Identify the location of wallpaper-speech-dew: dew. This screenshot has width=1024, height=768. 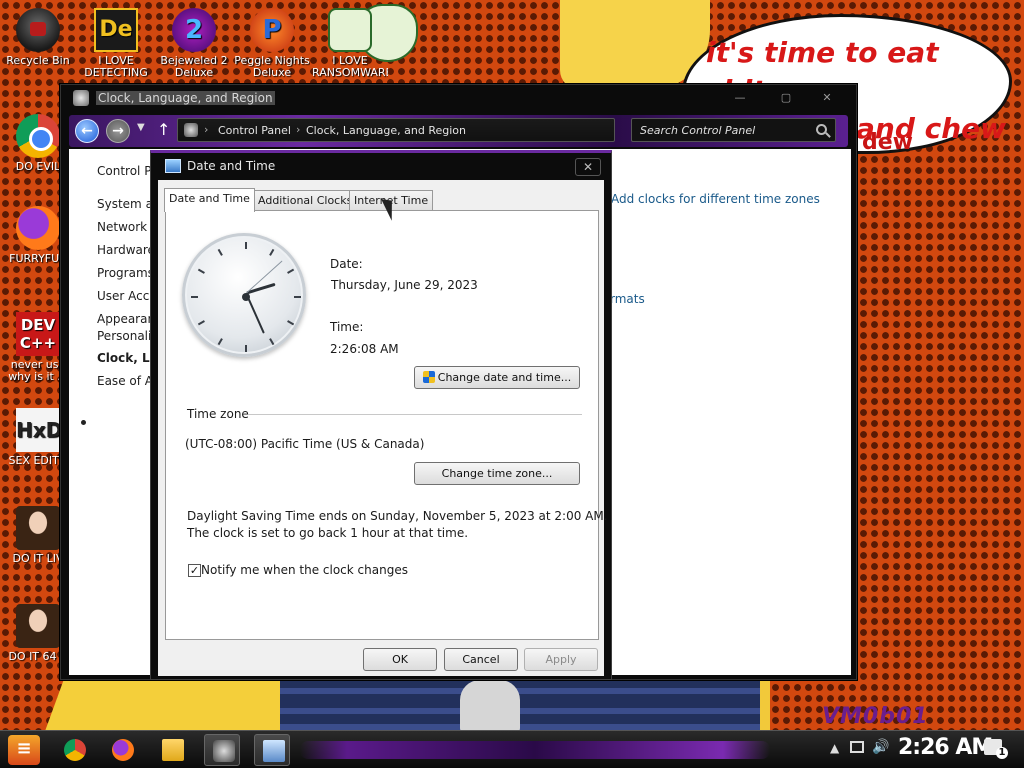
(887, 142).